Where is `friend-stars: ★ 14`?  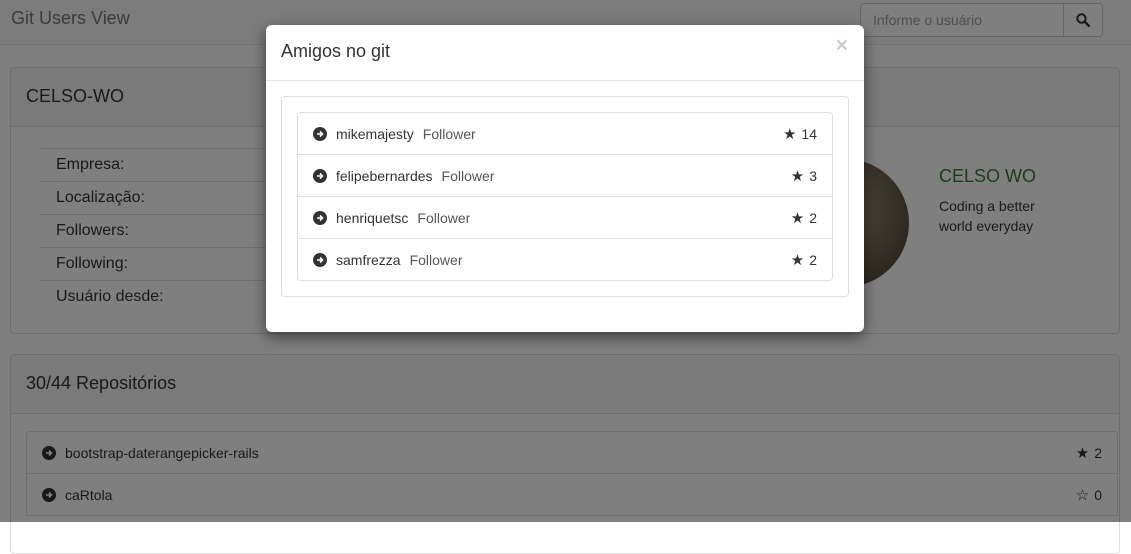 friend-stars: ★ 14 is located at coordinates (800, 134).